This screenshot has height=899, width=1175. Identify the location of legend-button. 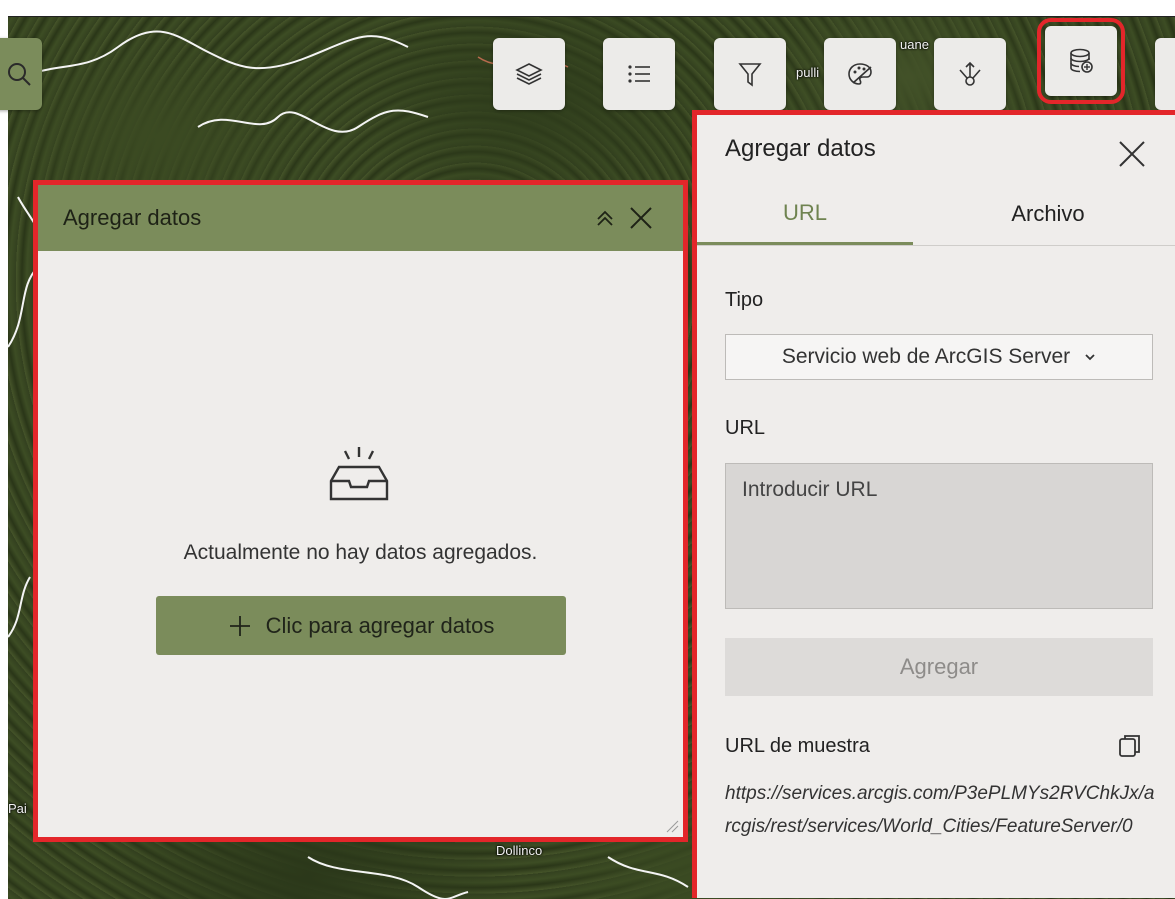
(639, 74).